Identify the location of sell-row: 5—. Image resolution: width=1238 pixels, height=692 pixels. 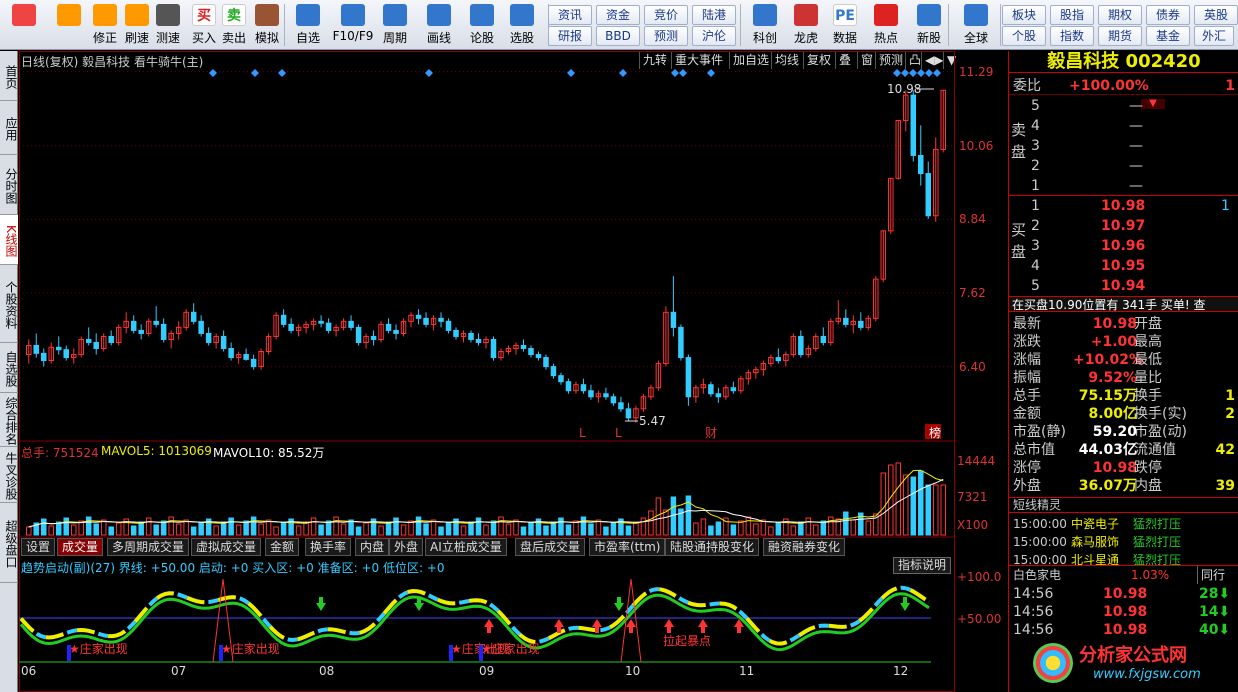
(1123, 106).